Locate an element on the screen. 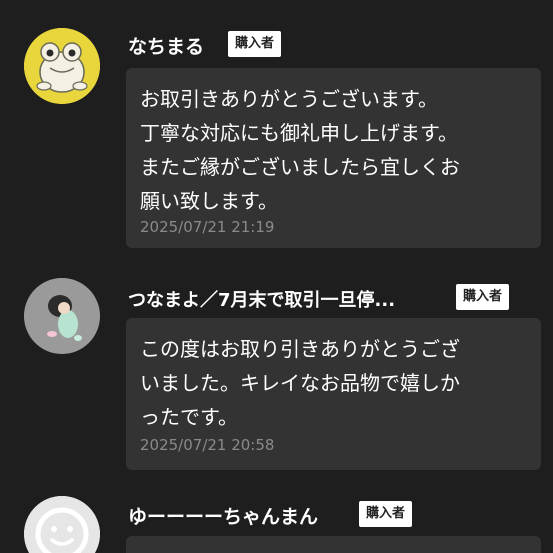 This screenshot has height=553, width=553. message-line: お取引きありがとうございます。 is located at coordinates (289, 99).